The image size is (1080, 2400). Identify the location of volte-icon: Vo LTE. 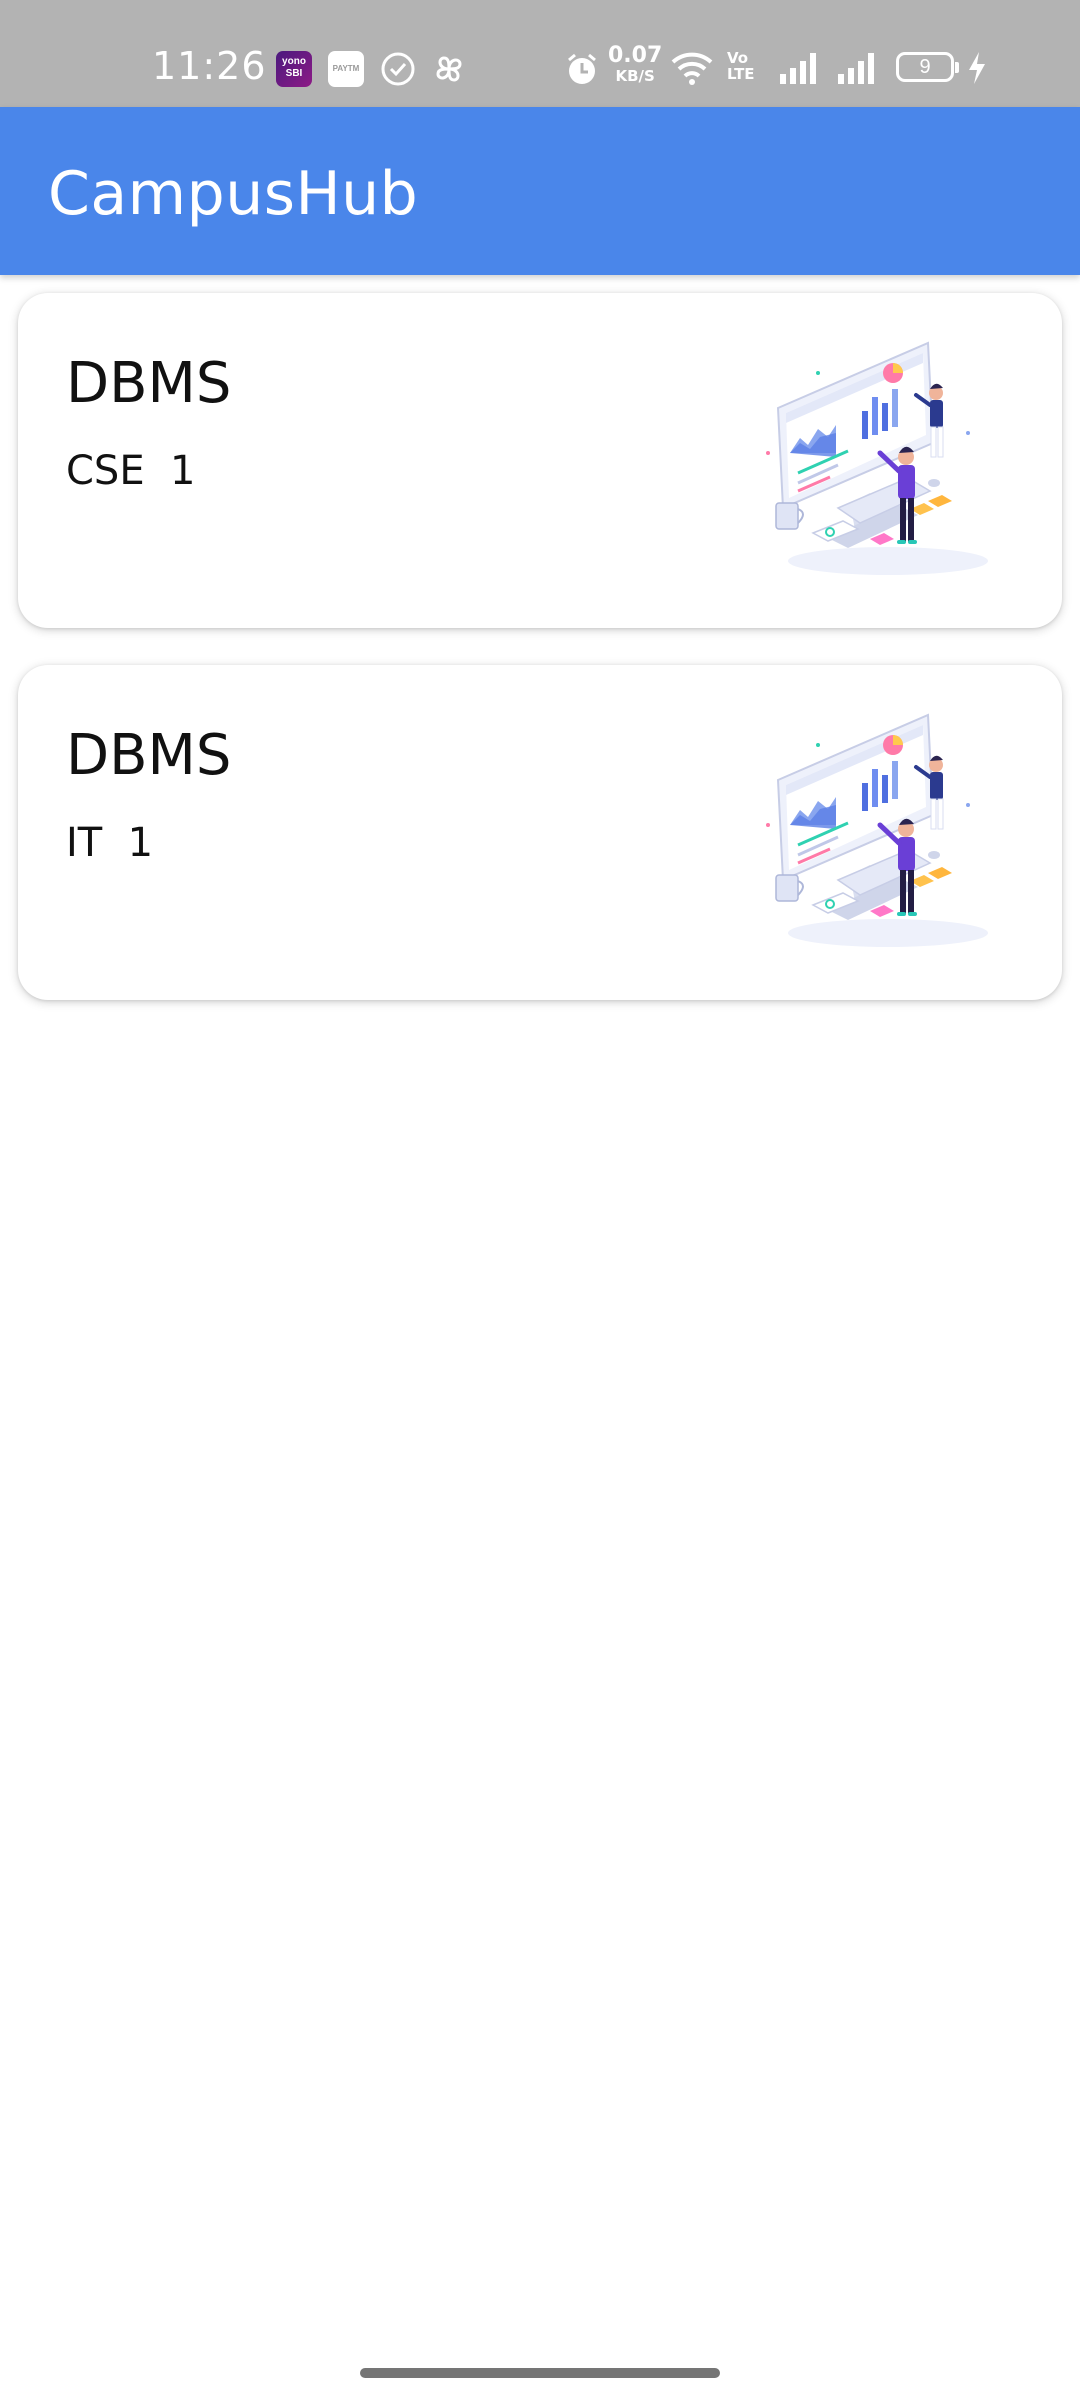
(741, 66).